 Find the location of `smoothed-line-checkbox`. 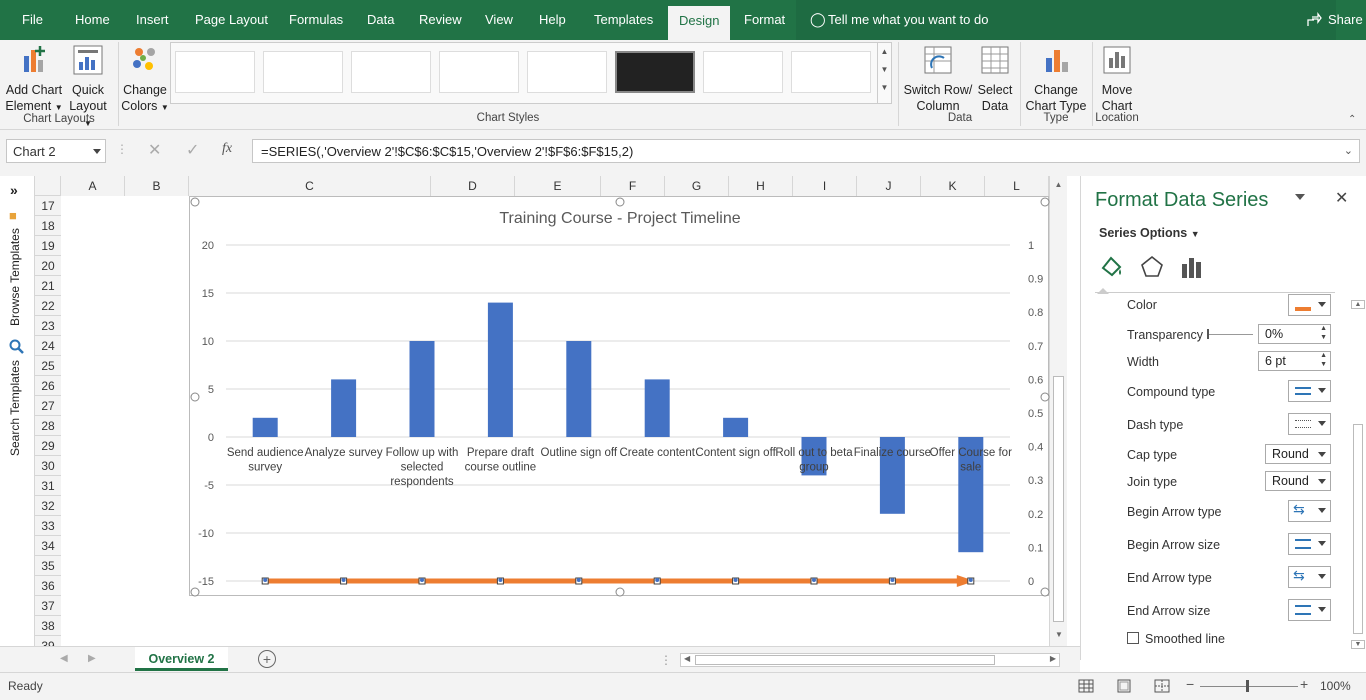

smoothed-line-checkbox is located at coordinates (1133, 638).